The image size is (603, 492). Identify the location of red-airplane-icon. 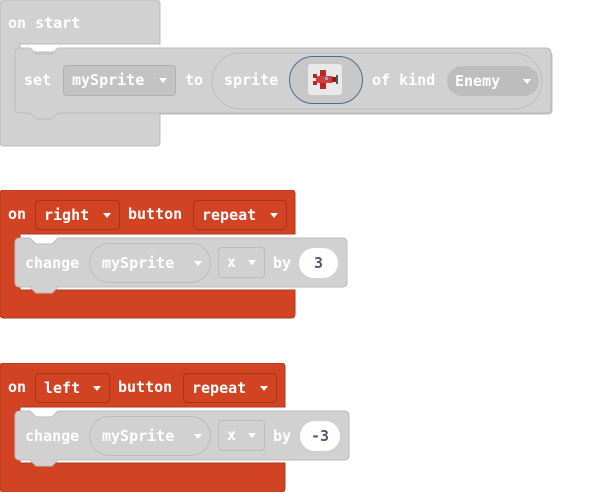
(325, 79).